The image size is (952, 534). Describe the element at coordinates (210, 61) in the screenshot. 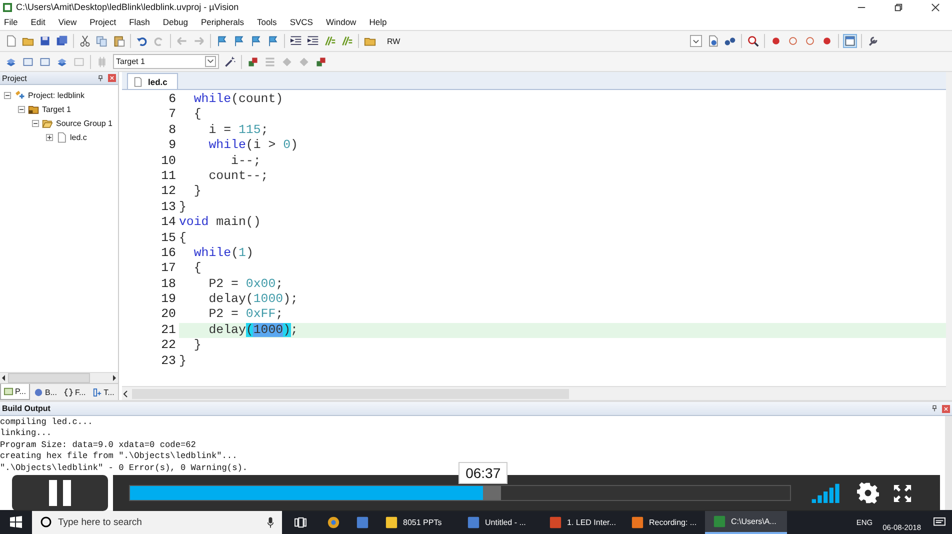

I see `caret-icon` at that location.